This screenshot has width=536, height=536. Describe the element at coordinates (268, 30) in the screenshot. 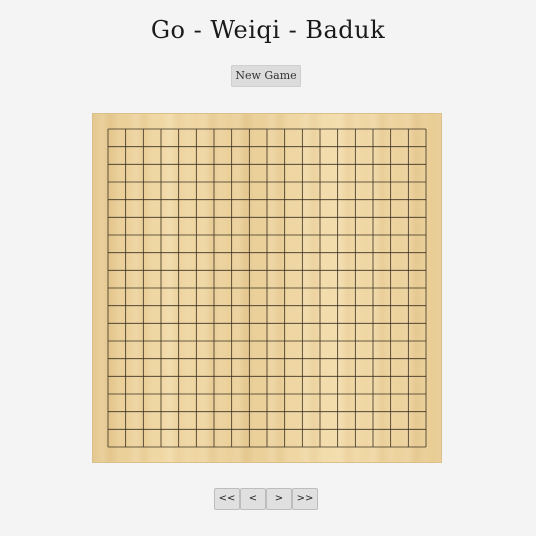

I see `page-title: Go - Weiqi - Baduk` at that location.